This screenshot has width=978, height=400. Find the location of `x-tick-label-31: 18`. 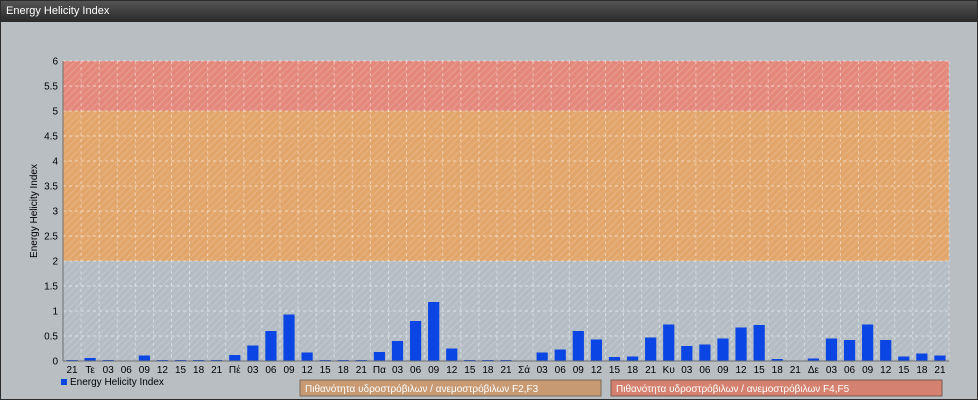

x-tick-label-31: 18 is located at coordinates (633, 370).